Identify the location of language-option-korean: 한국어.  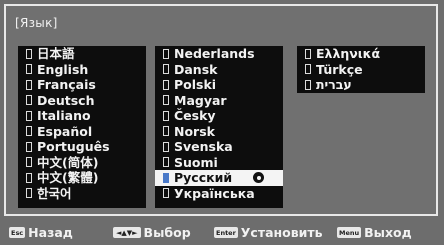
(82, 194).